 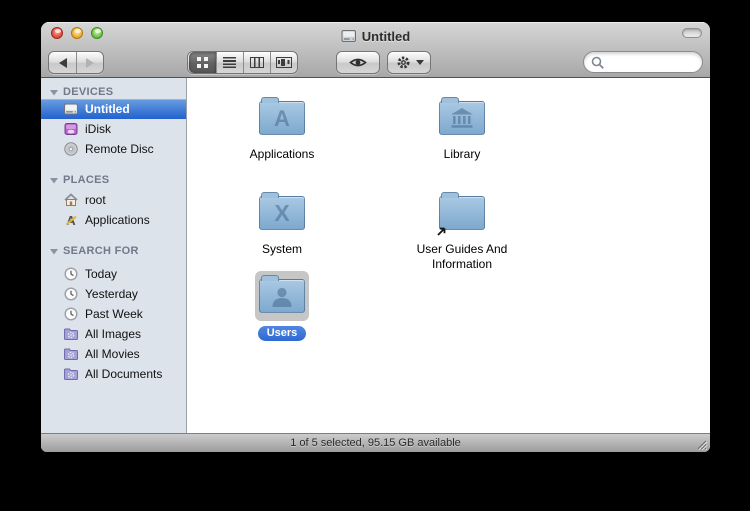 I want to click on navigation-buttons, so click(x=76, y=62).